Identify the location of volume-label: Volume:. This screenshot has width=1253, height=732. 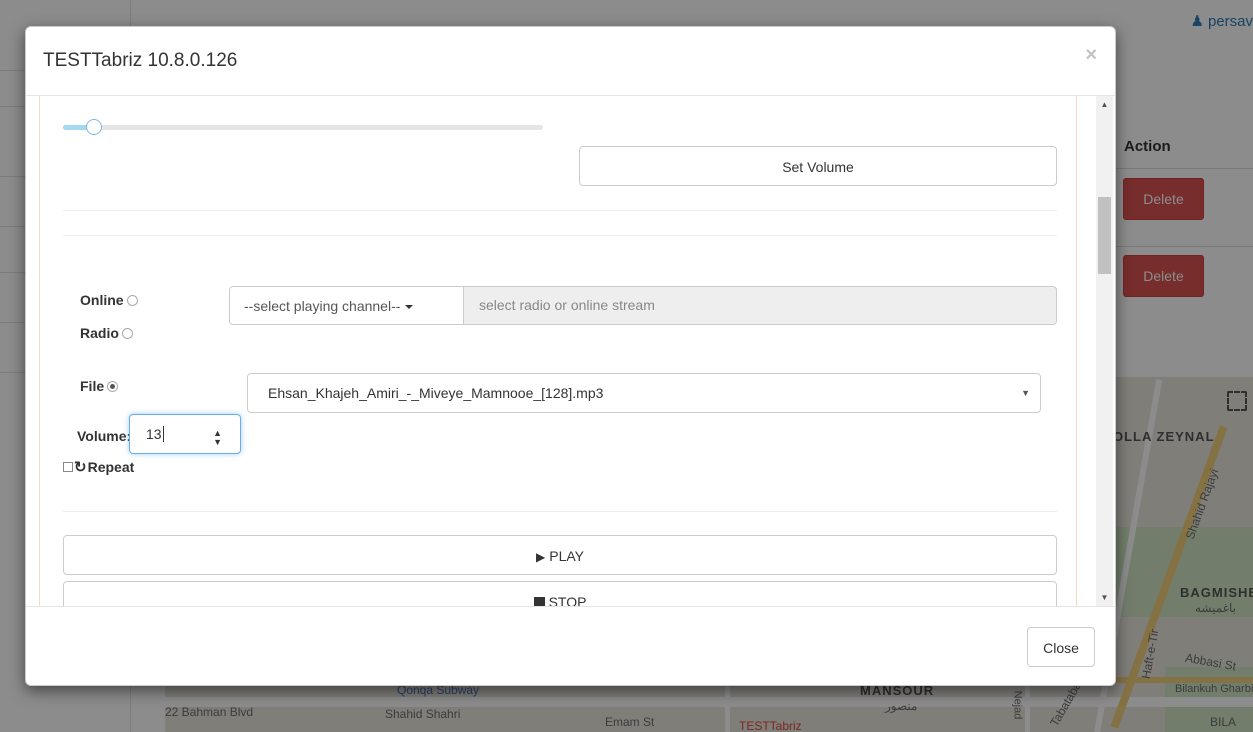
(104, 436).